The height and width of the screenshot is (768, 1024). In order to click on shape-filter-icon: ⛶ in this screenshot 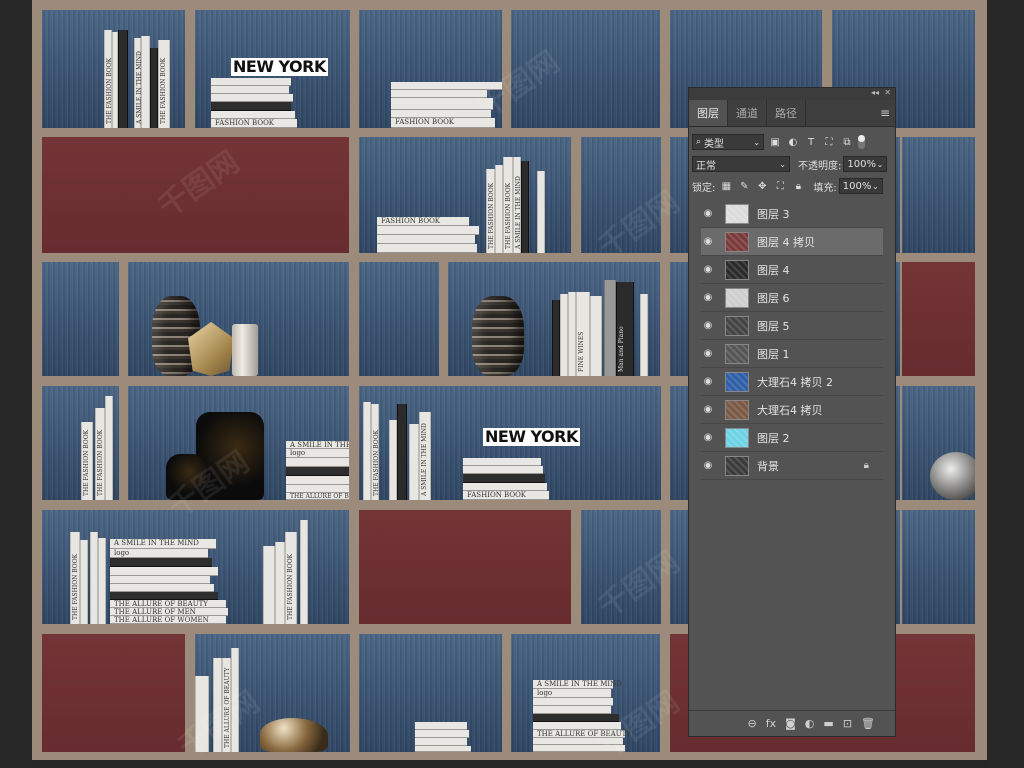, I will do `click(829, 142)`.